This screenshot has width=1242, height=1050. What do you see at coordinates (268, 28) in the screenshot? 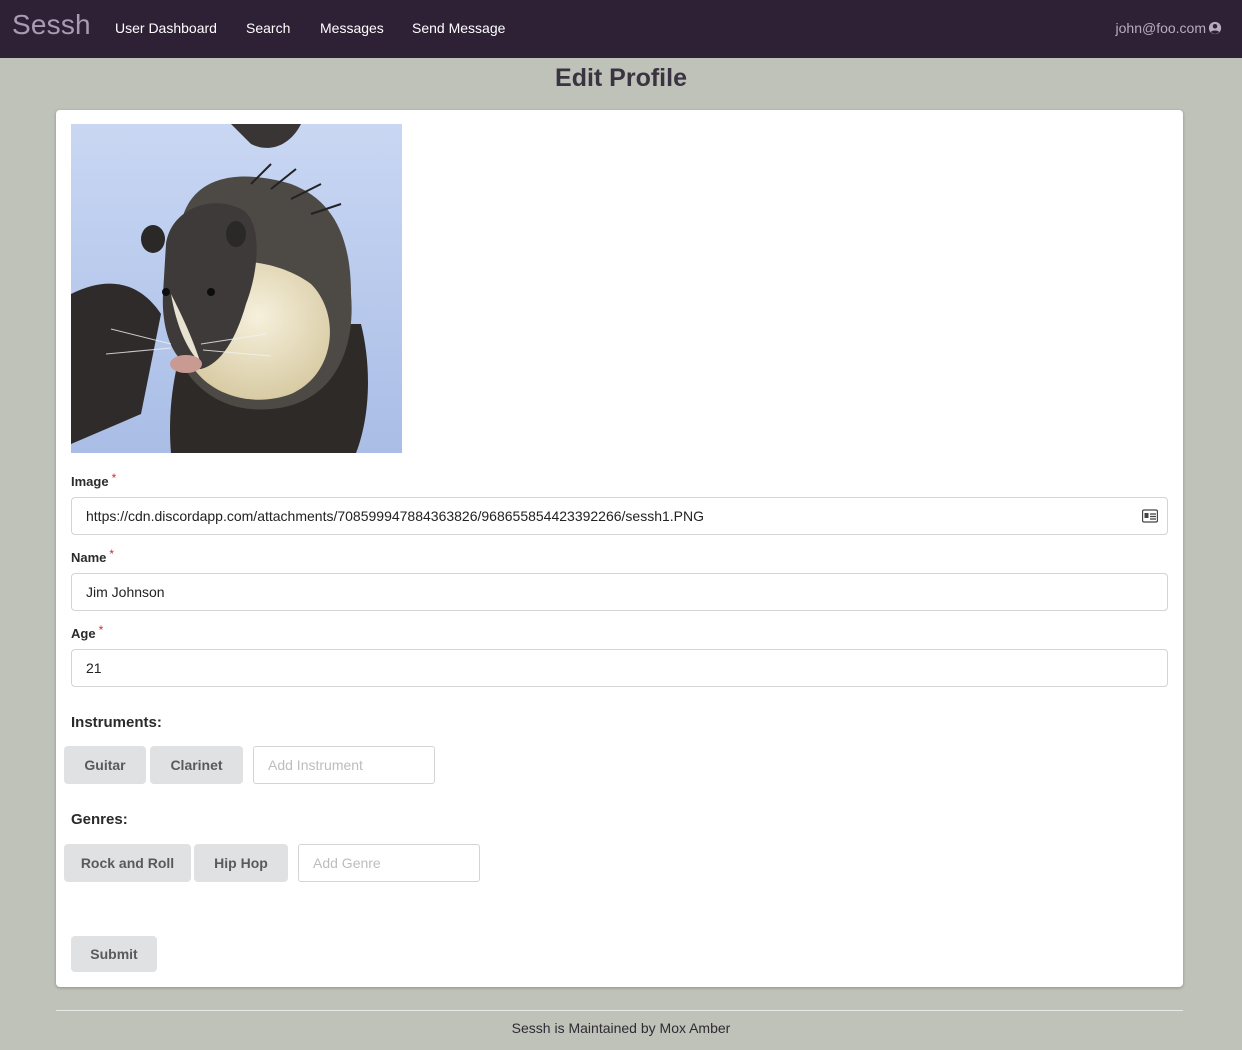
I see `nav-search: Search` at bounding box center [268, 28].